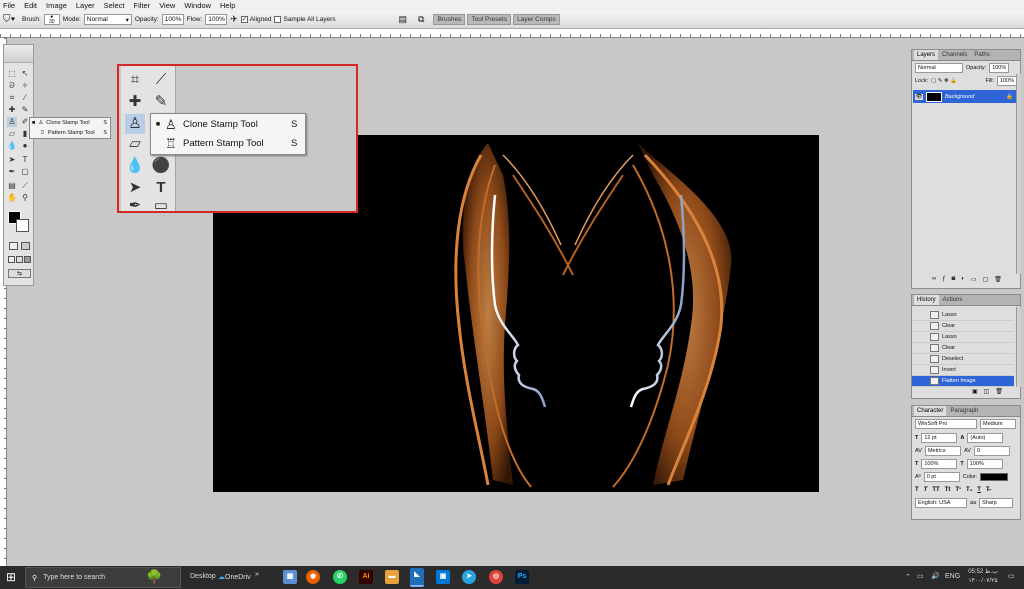 The height and width of the screenshot is (589, 1024). I want to click on history-step: Lasso, so click(963, 315).